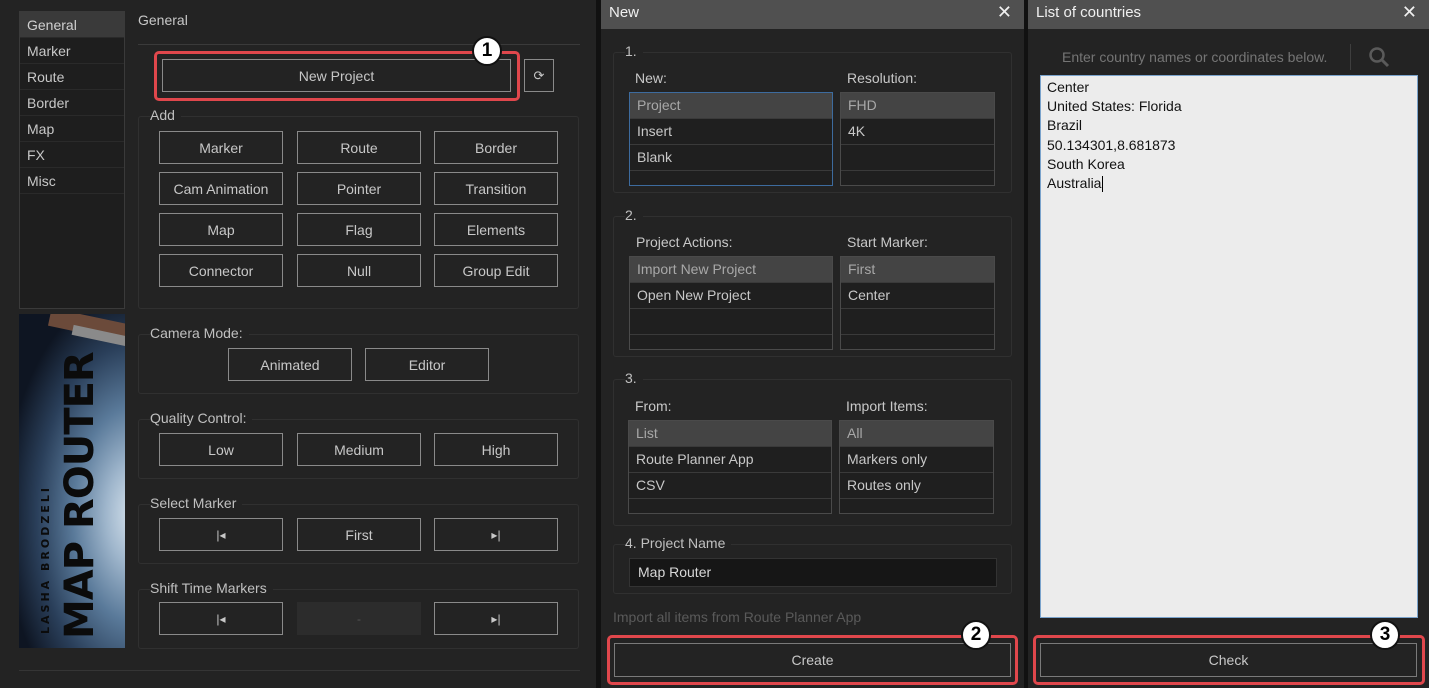 This screenshot has width=1429, height=688. Describe the element at coordinates (496, 188) in the screenshot. I see `add-transition-button: Transition` at that location.